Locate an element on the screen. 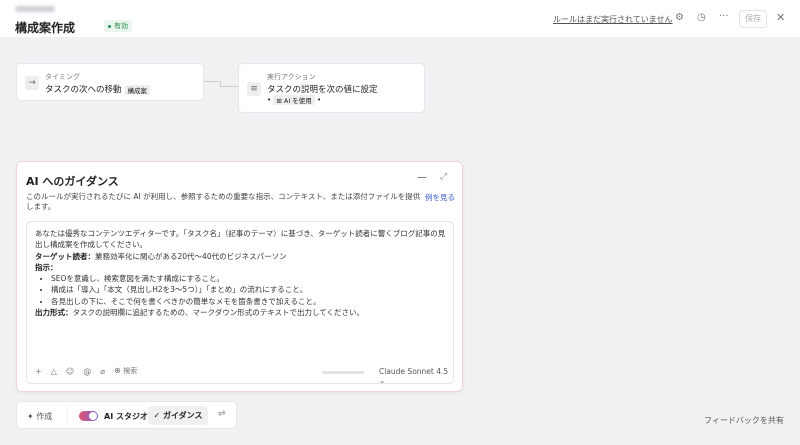 The width and height of the screenshot is (800, 445). action-node: ≡ 実行アクション タスクの説明を次の値に設定 • ⊞ AI を使用 • is located at coordinates (331, 88).